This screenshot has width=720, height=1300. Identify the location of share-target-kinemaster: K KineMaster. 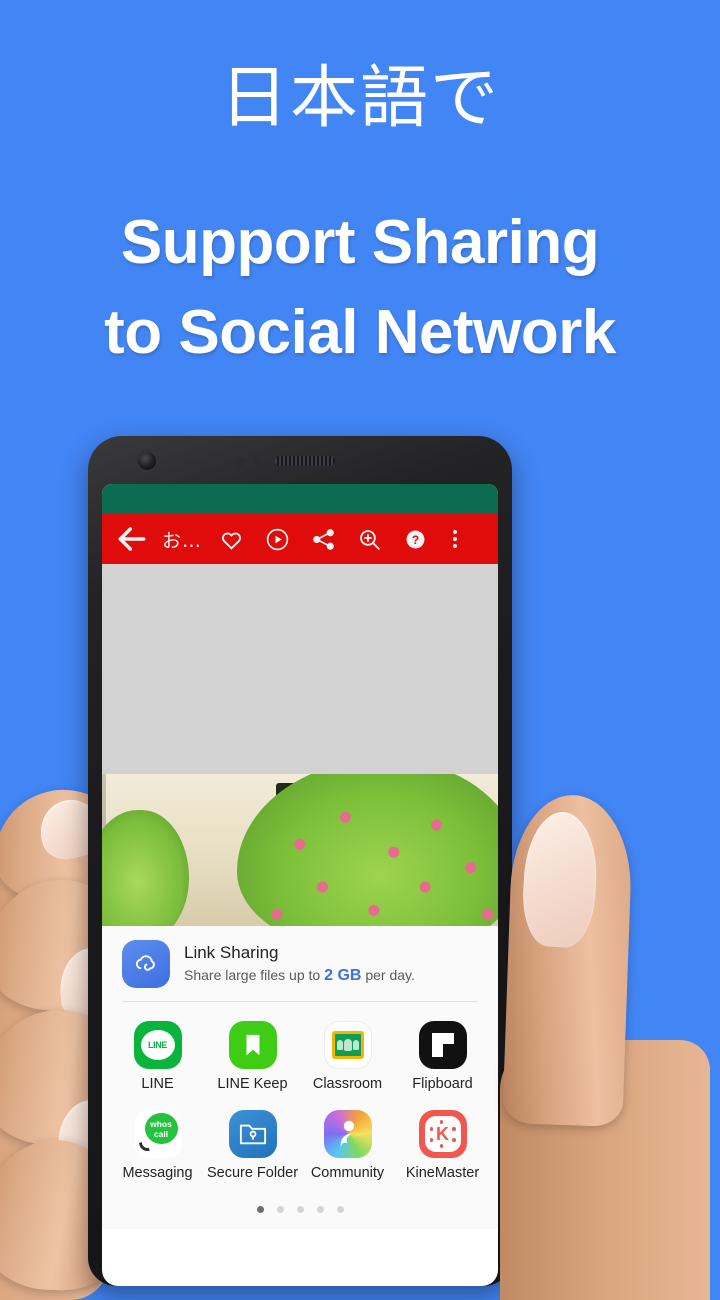
(442, 1147).